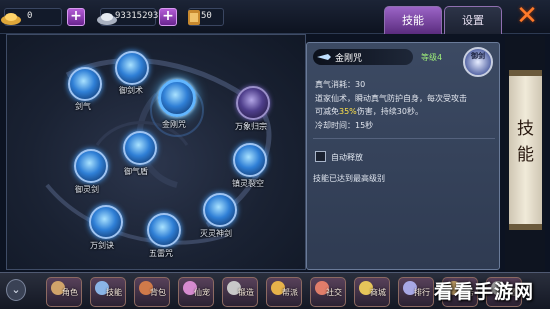 The height and width of the screenshot is (309, 550). Describe the element at coordinates (253, 103) in the screenshot. I see `skill-node-myriad-return` at that location.